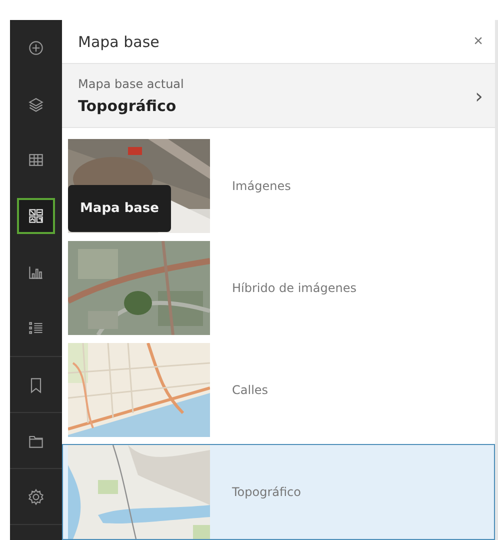 The height and width of the screenshot is (540, 498). I want to click on current-basemap-row: Mapa base actual Topográfico ›, so click(278, 96).